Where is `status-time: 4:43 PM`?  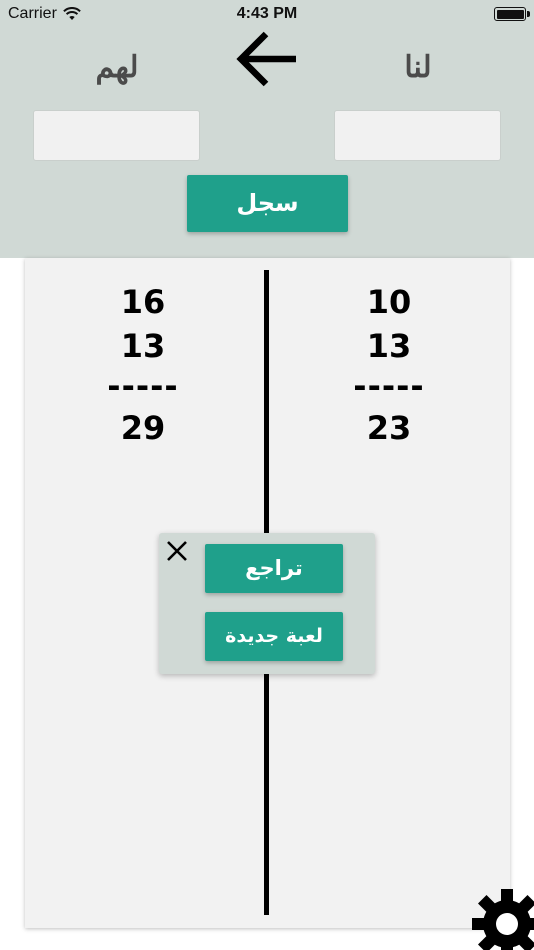
status-time: 4:43 PM is located at coordinates (267, 13).